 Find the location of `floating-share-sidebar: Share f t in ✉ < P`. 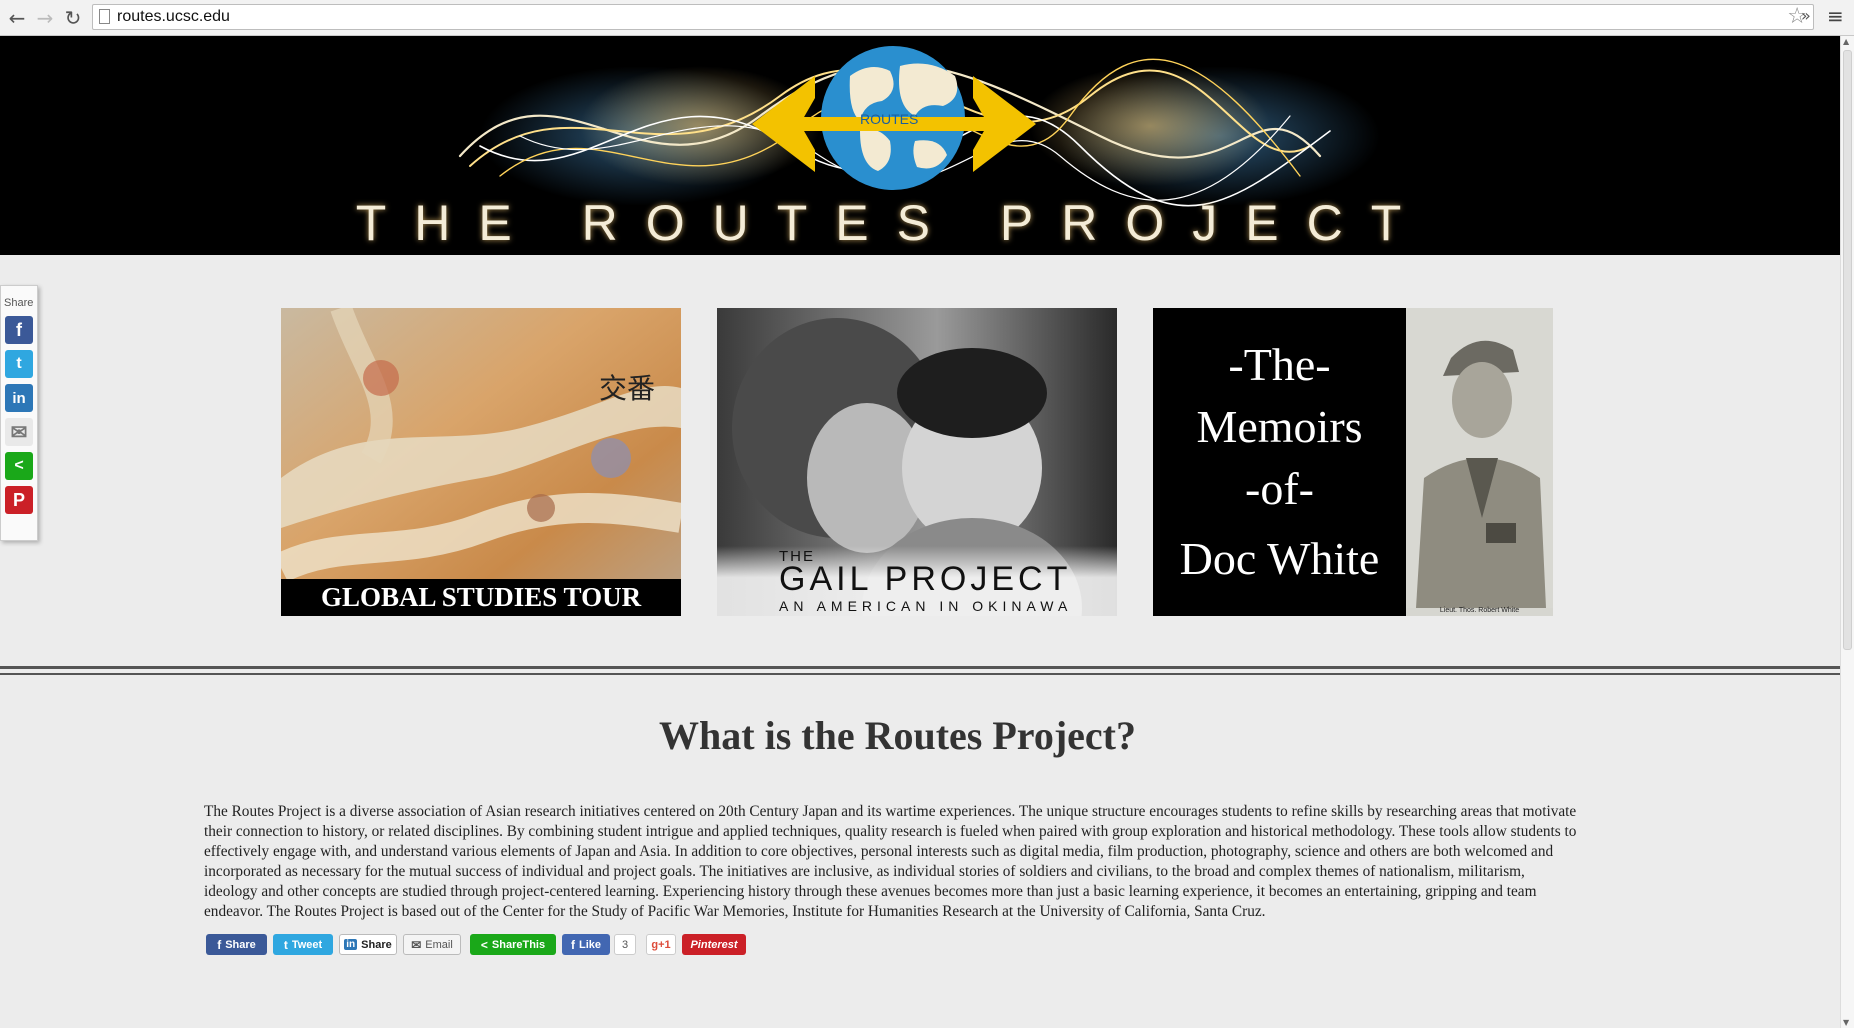

floating-share-sidebar: Share f t in ✉ < P is located at coordinates (19, 413).